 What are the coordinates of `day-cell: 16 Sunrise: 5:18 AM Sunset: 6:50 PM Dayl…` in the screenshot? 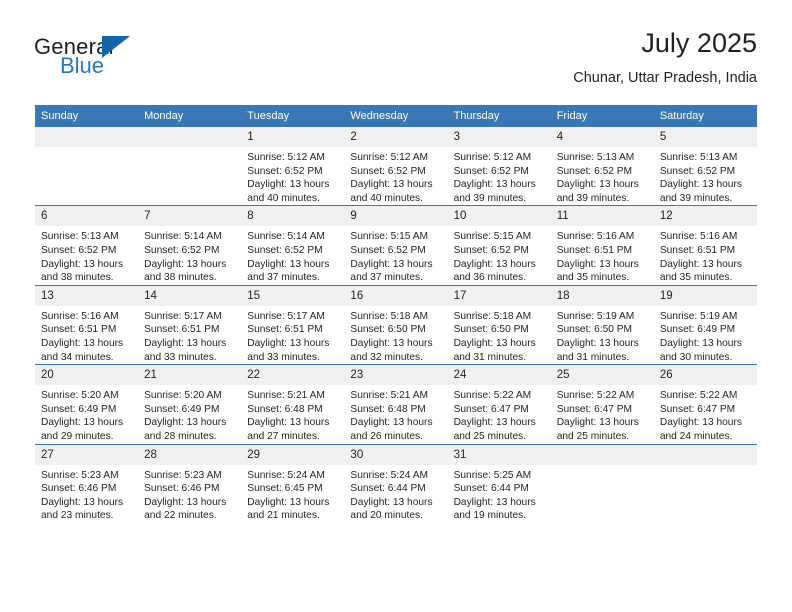 It's located at (396, 324).